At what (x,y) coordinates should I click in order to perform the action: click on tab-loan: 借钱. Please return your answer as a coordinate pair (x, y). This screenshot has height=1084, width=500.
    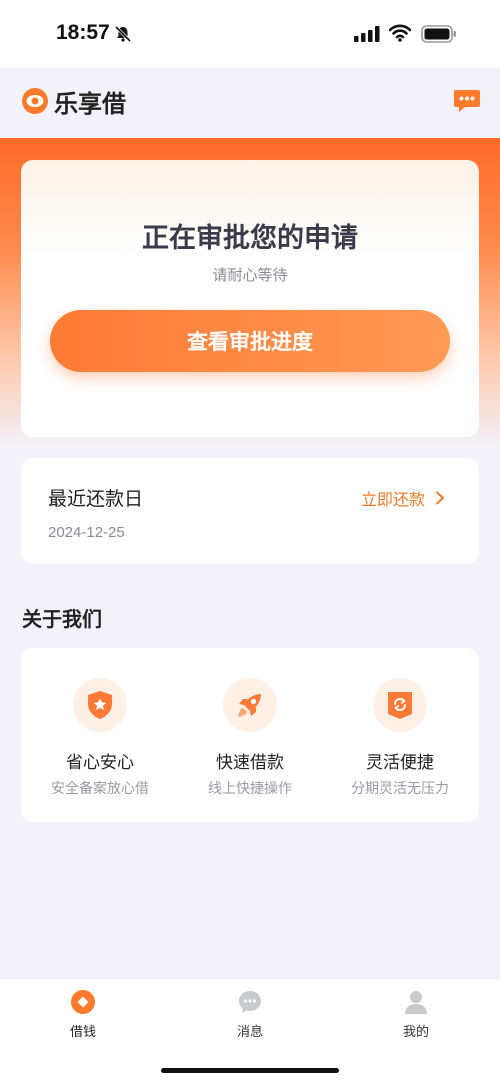
    Looking at the image, I should click on (83, 1019).